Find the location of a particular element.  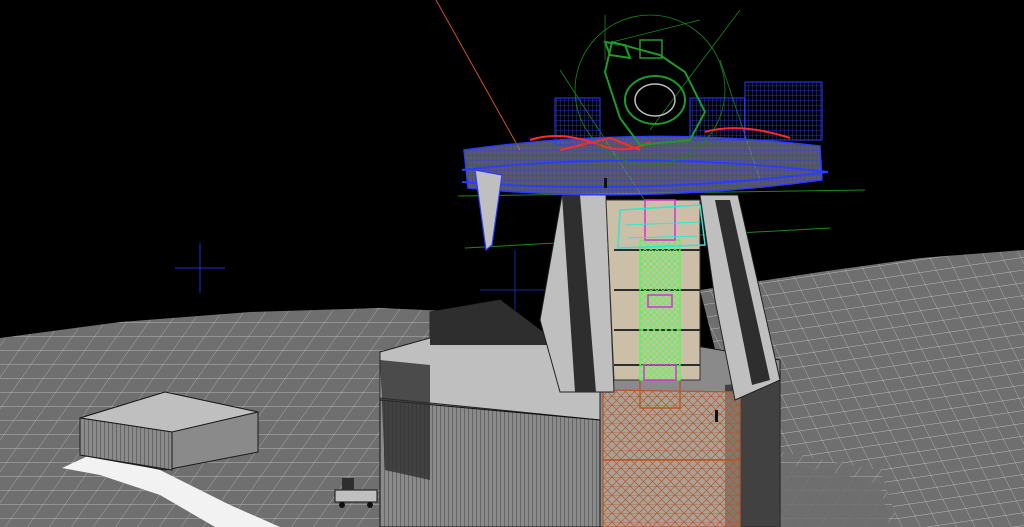

lower-machinery is located at coordinates (671, 453).